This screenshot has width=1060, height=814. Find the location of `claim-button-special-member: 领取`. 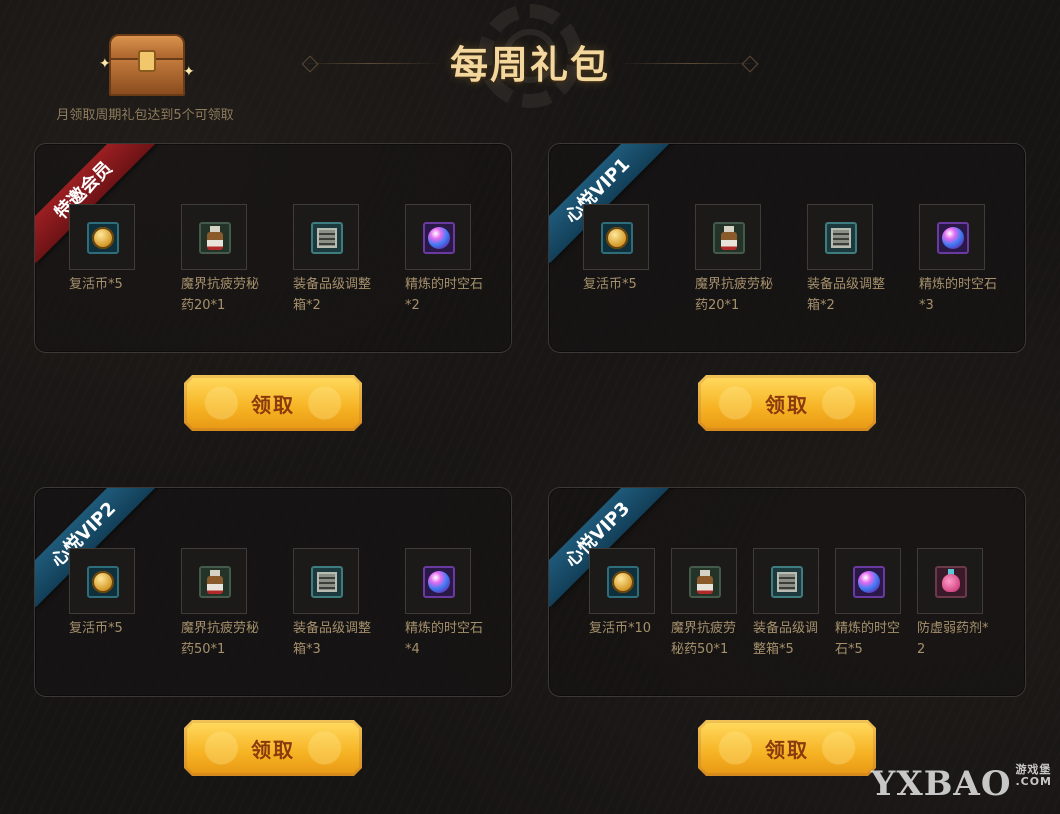

claim-button-special-member: 领取 is located at coordinates (273, 403).